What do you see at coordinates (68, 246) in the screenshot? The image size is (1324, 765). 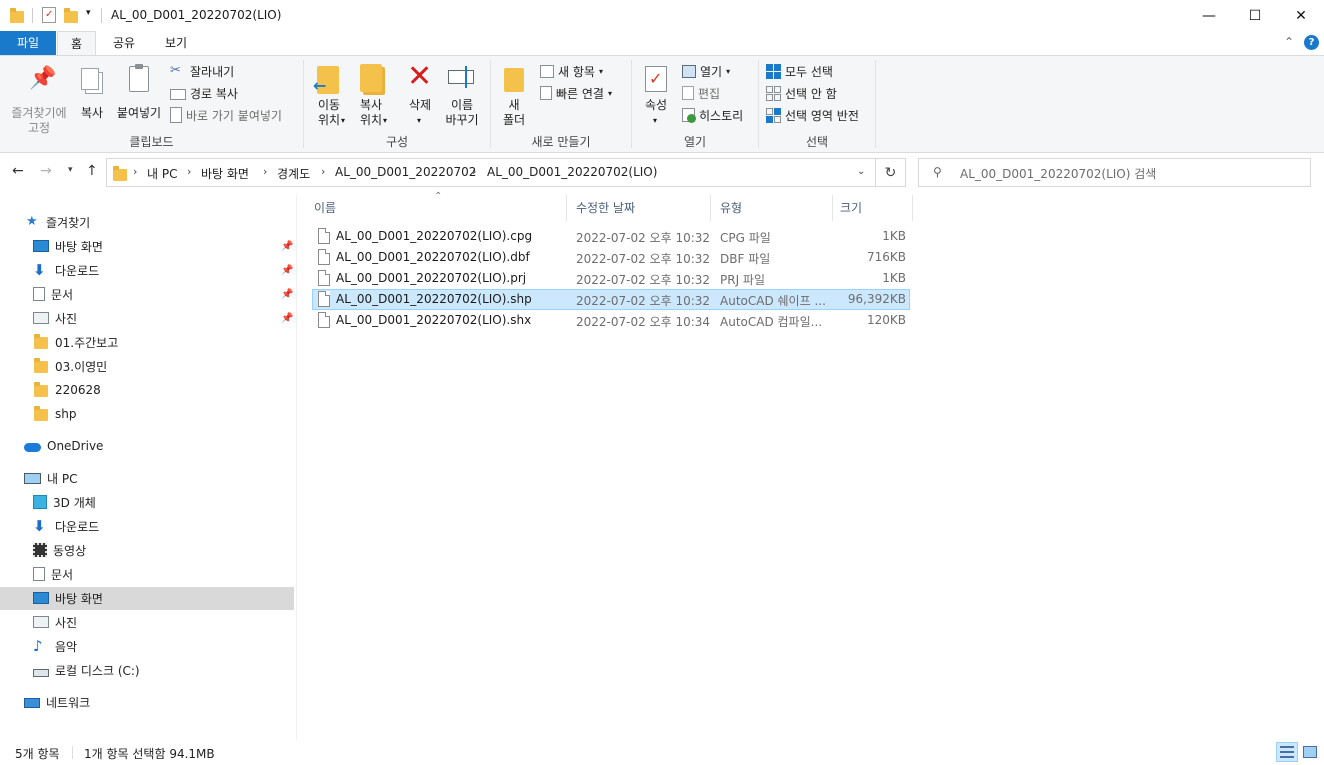 I see `nav-quick-desktop: 바탕 화면` at bounding box center [68, 246].